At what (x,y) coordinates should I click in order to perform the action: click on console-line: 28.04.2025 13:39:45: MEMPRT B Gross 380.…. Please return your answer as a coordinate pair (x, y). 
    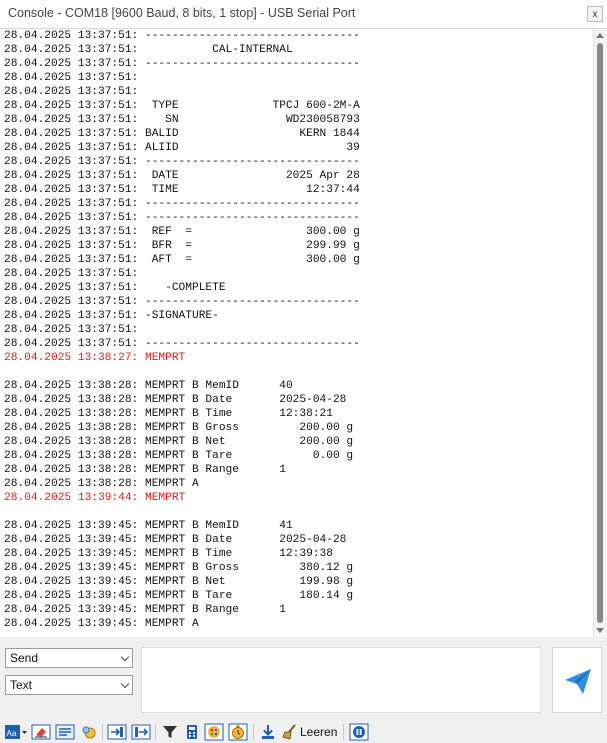
    Looking at the image, I should click on (179, 568).